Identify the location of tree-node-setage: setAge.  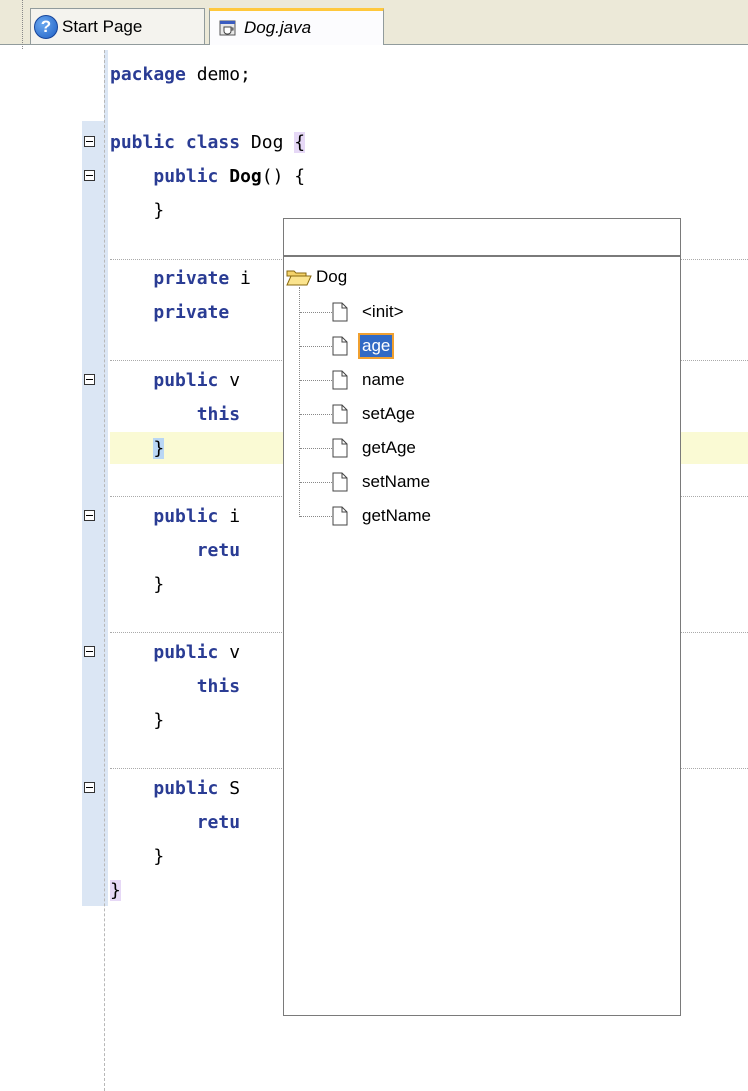
(374, 414).